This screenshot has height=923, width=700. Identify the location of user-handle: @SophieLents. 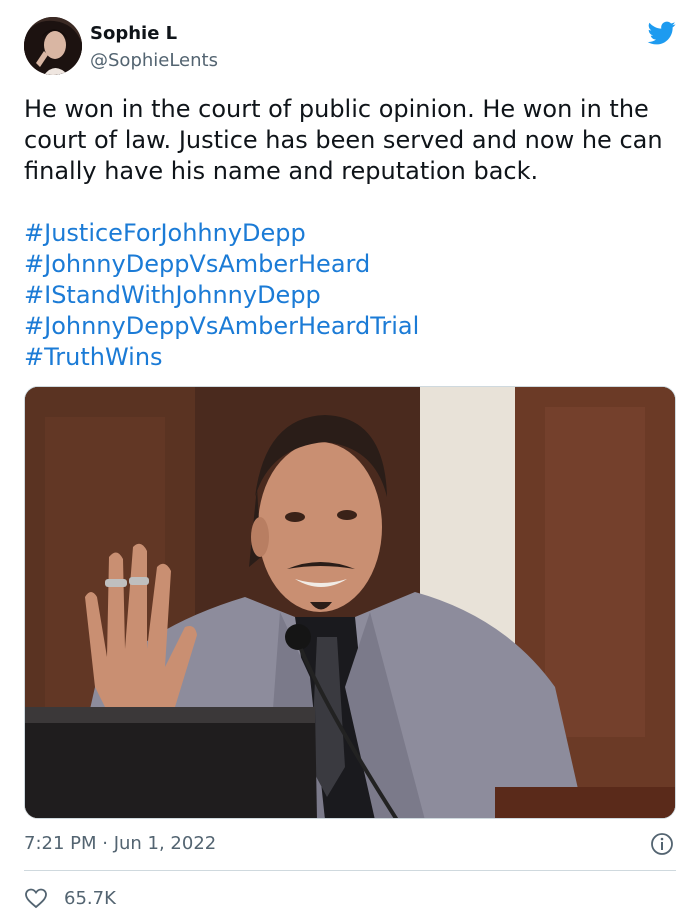
(154, 60).